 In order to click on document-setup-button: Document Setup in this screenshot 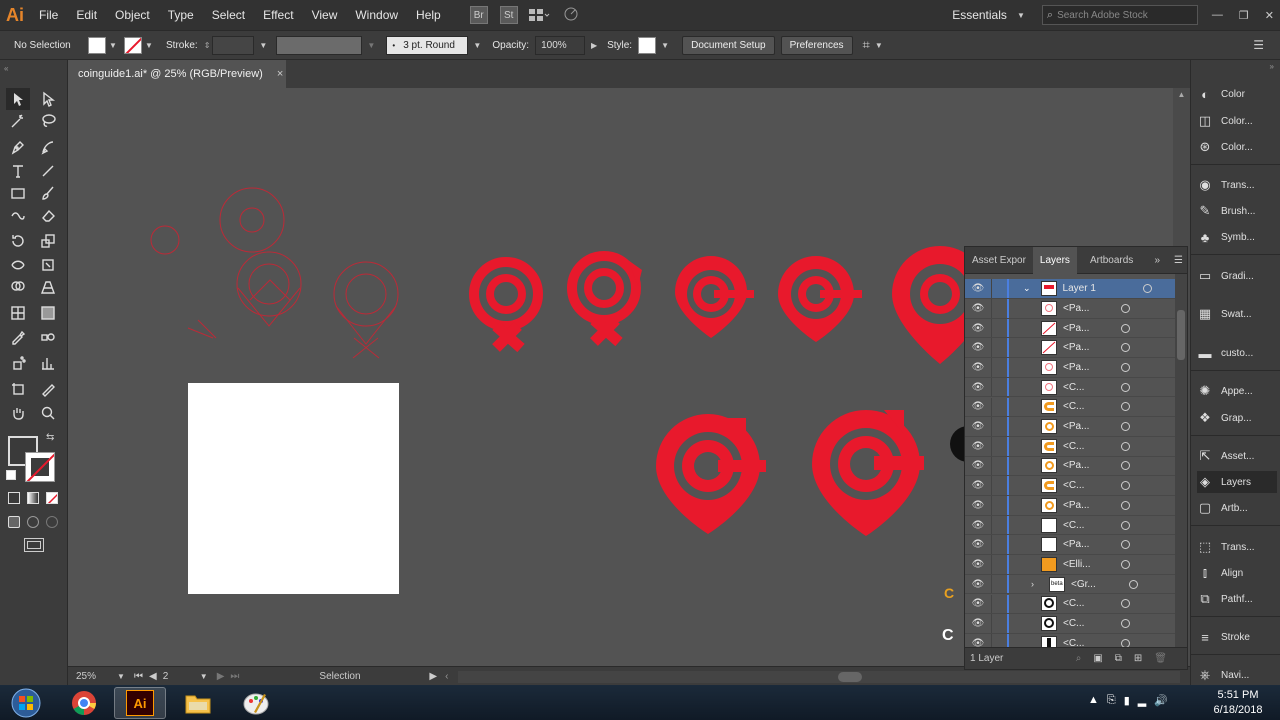, I will do `click(728, 45)`.